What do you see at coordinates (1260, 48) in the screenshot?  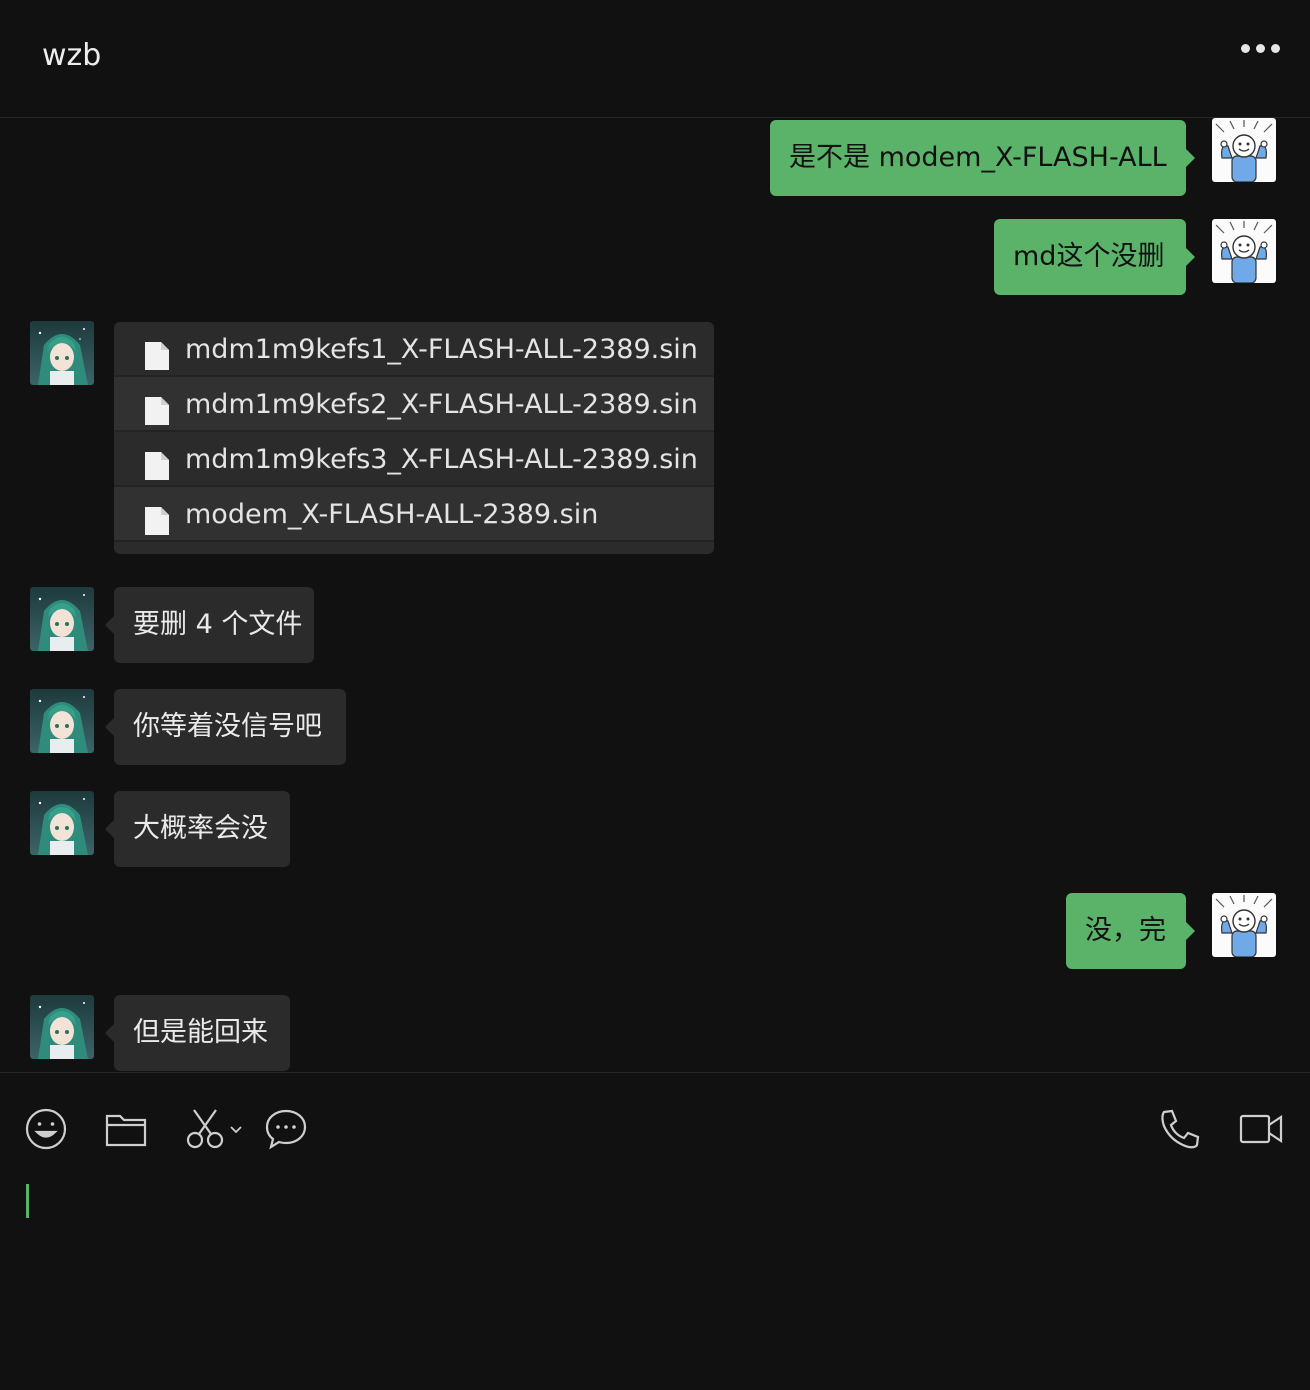 I see `more-options-icon` at bounding box center [1260, 48].